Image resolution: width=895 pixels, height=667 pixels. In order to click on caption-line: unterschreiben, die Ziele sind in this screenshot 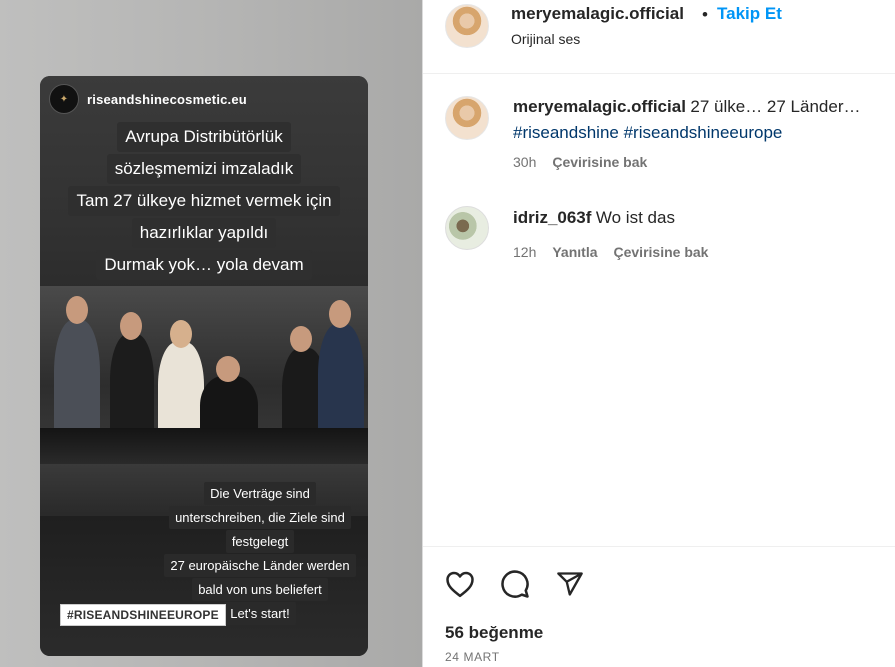, I will do `click(260, 517)`.